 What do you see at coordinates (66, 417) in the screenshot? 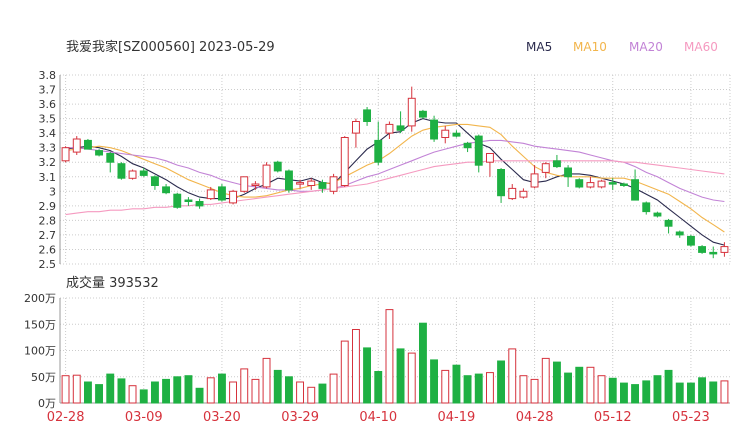
I see `date-tick-label: 02-28` at bounding box center [66, 417].